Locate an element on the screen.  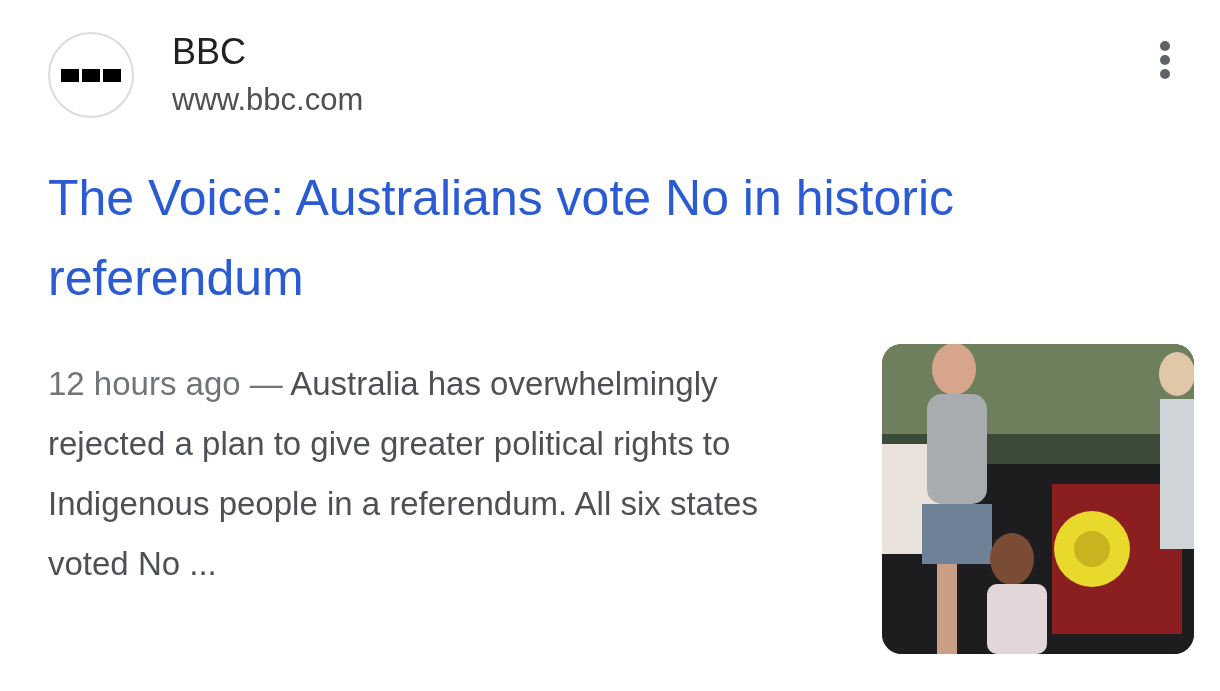
site-name: BBC is located at coordinates (210, 52).